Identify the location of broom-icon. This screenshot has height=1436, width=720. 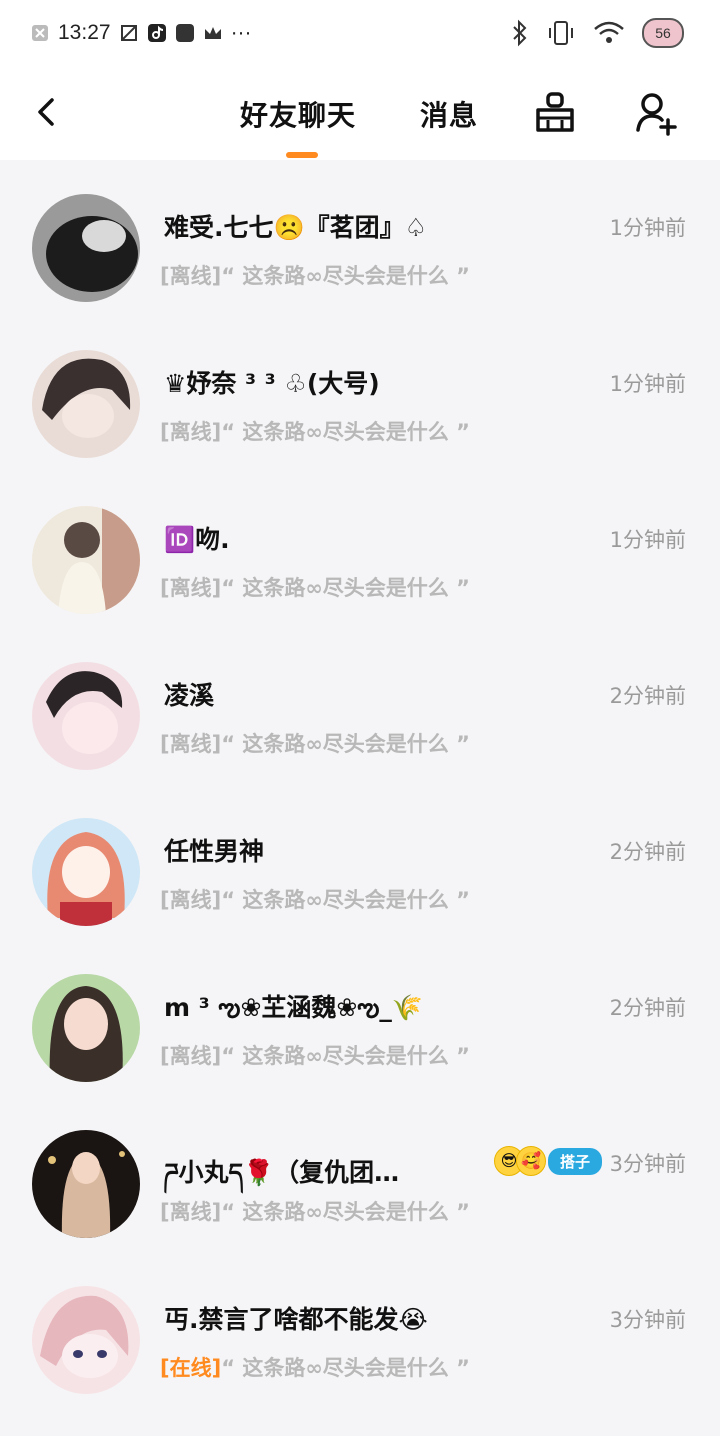
(555, 113).